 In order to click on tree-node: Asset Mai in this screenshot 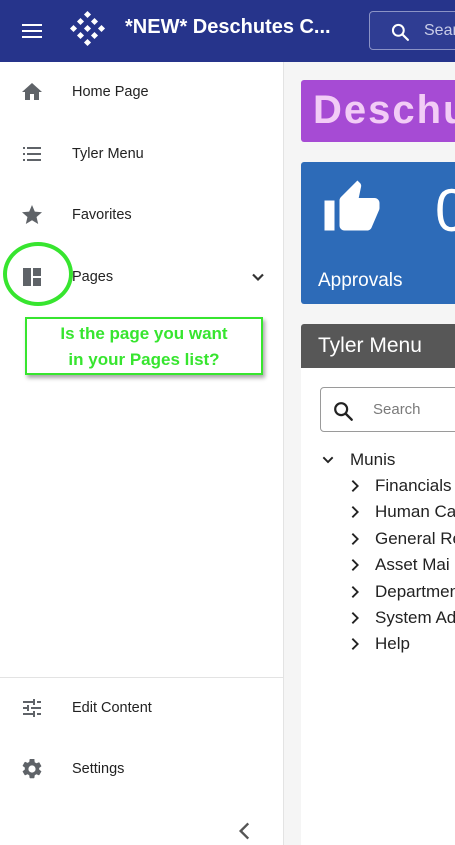, I will do `click(401, 565)`.